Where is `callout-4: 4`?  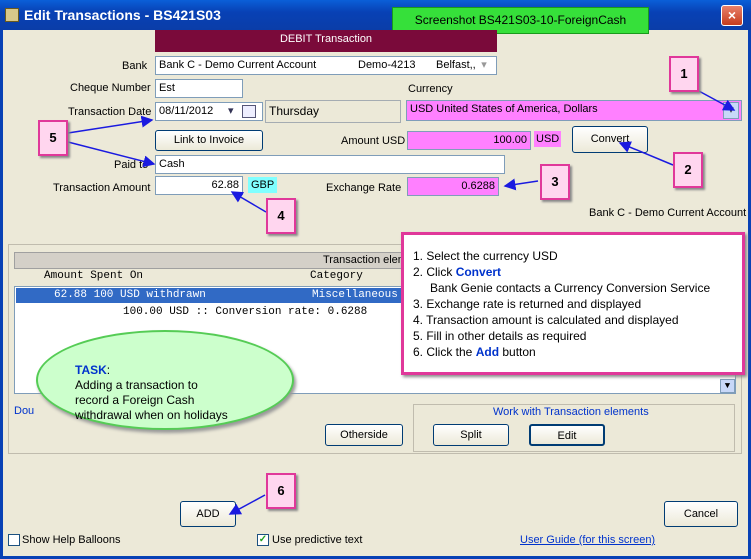
callout-4: 4 is located at coordinates (281, 216).